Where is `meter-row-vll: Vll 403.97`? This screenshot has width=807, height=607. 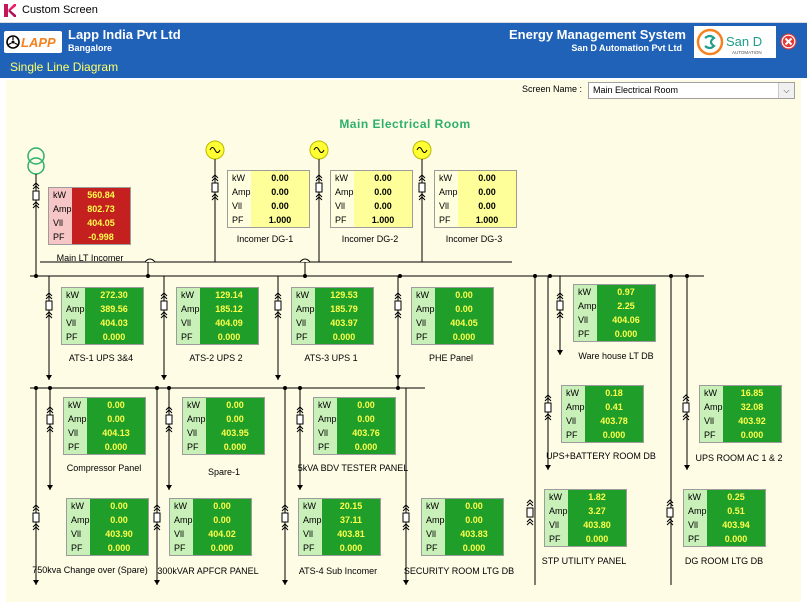 meter-row-vll: Vll 403.97 is located at coordinates (332, 323).